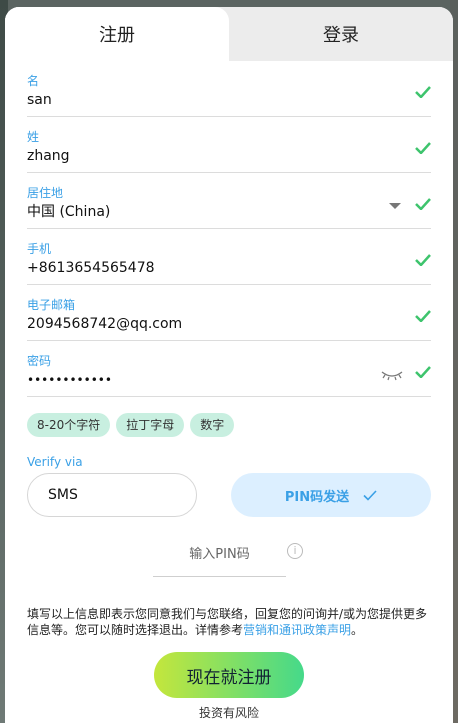 The image size is (458, 723). I want to click on send-pin-button: PIN码发送, so click(331, 495).